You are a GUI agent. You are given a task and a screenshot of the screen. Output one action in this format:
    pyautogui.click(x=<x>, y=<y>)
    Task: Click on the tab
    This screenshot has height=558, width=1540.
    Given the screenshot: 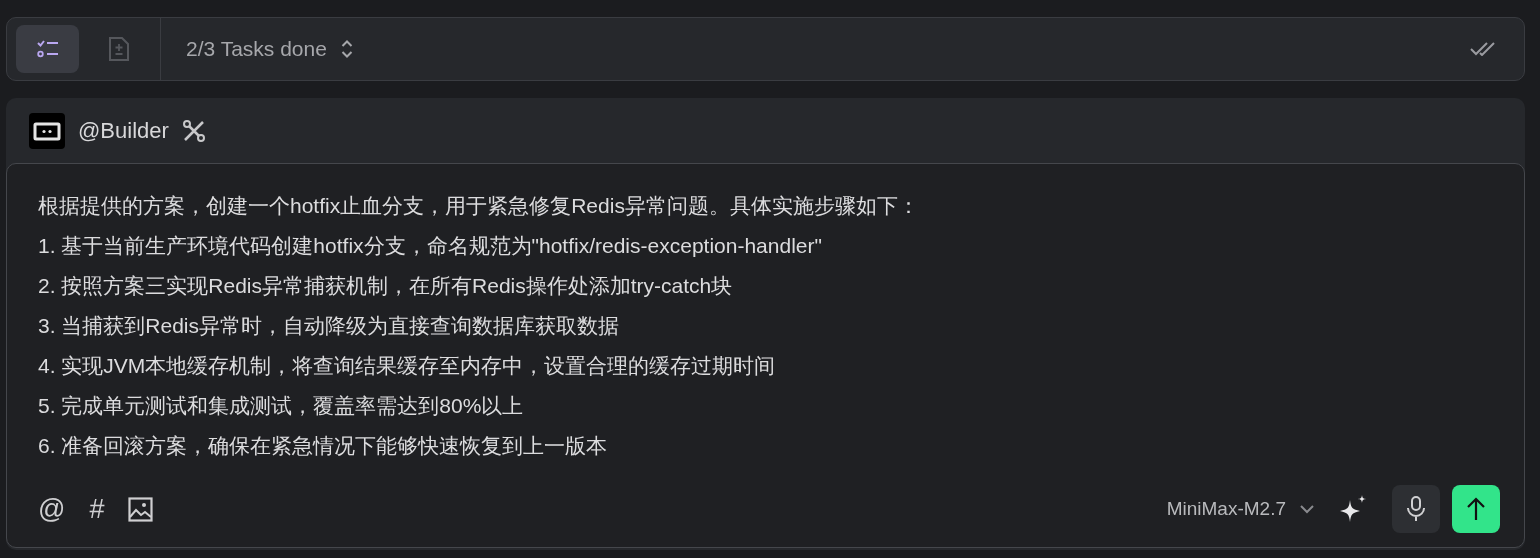 What is the action you would take?
    pyautogui.click(x=47, y=49)
    